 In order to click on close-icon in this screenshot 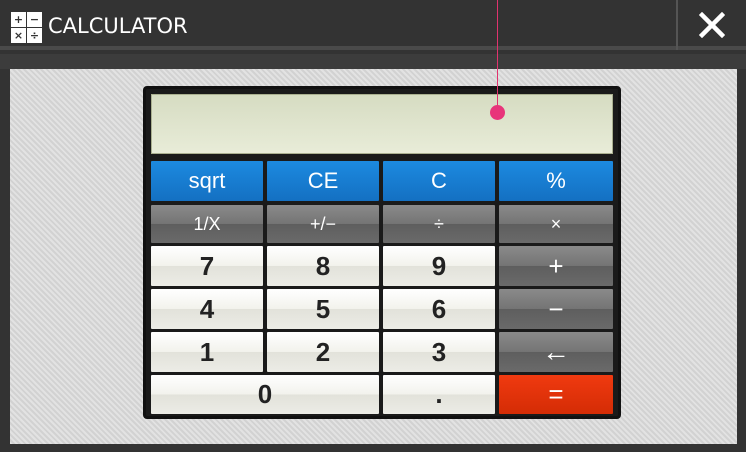, I will do `click(712, 25)`.